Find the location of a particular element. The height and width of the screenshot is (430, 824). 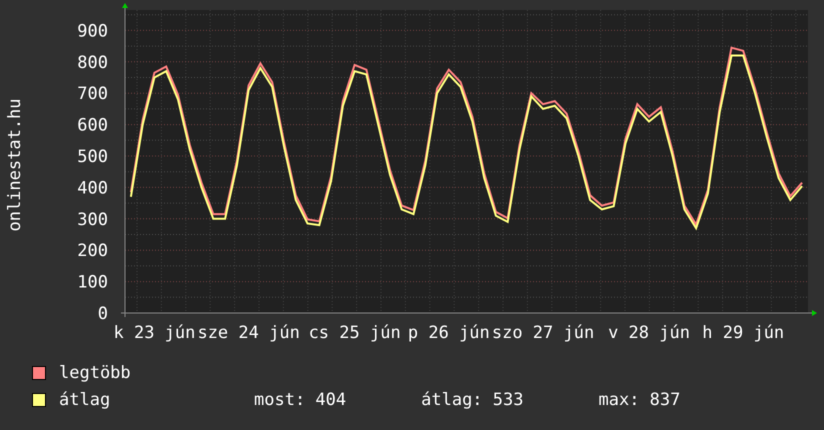

y-tick-label: 700 is located at coordinates (92, 94).